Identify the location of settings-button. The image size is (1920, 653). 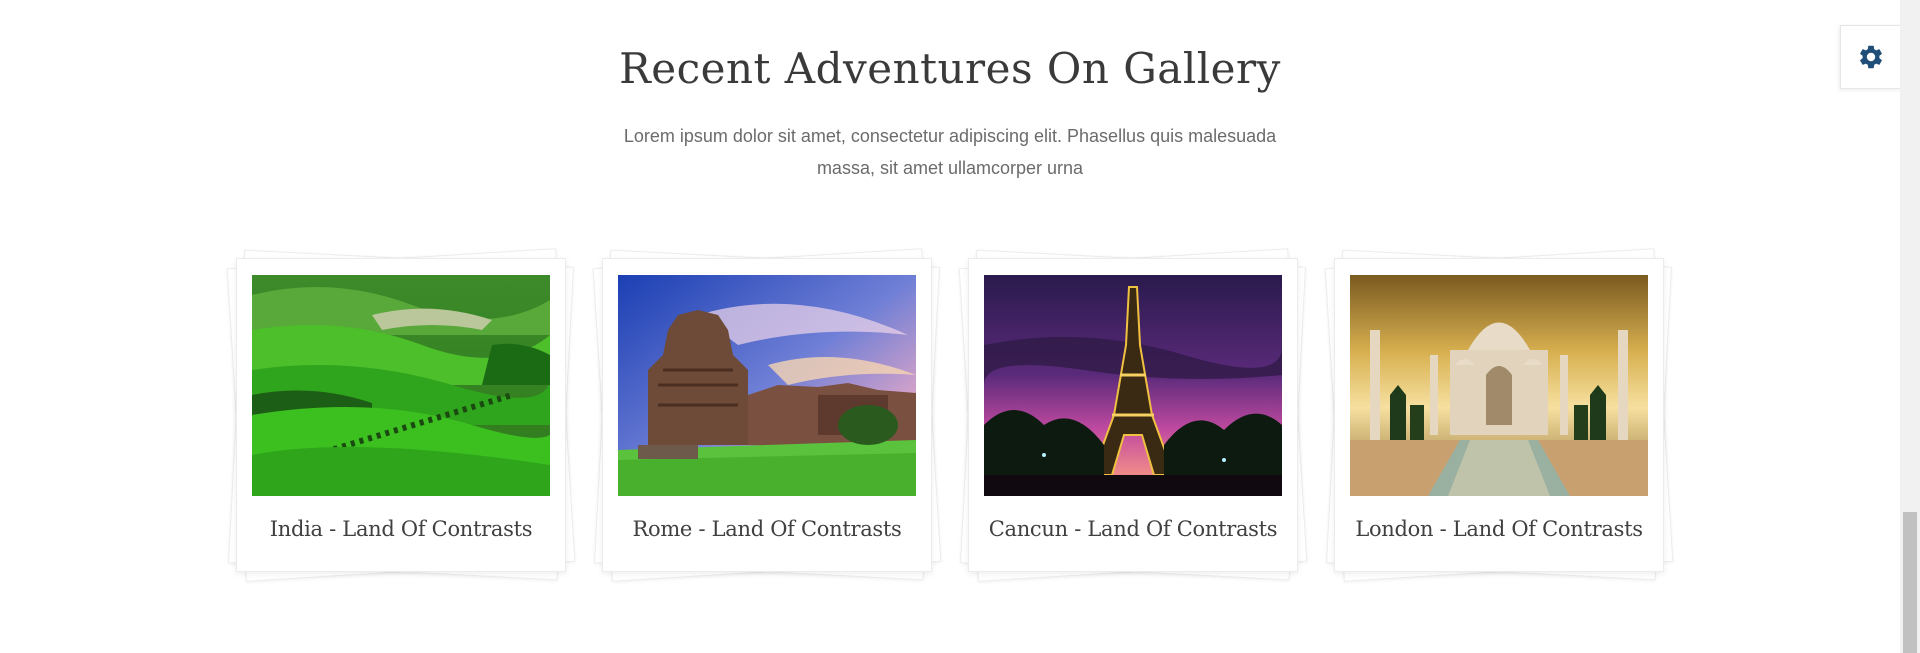
(1870, 57).